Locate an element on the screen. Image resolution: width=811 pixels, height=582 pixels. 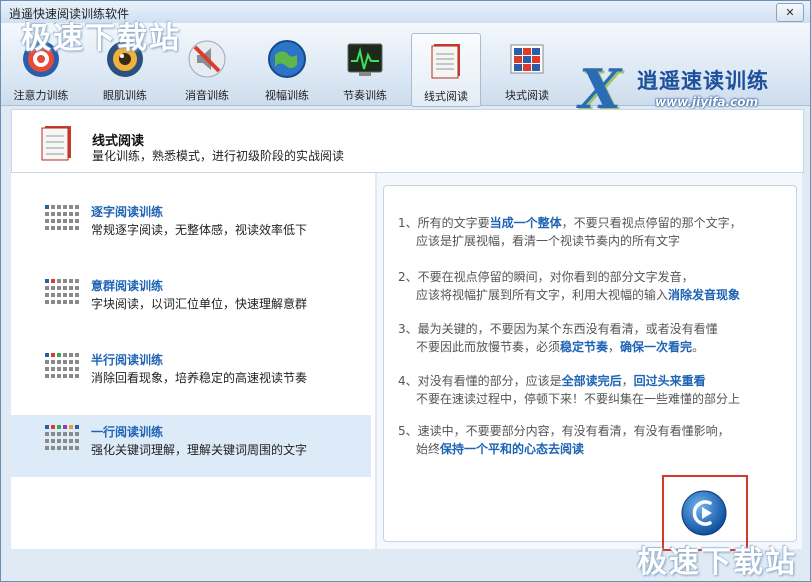
mode-desc: 消除回看现象，培养稳定的高速视读节奏 is located at coordinates (199, 378).